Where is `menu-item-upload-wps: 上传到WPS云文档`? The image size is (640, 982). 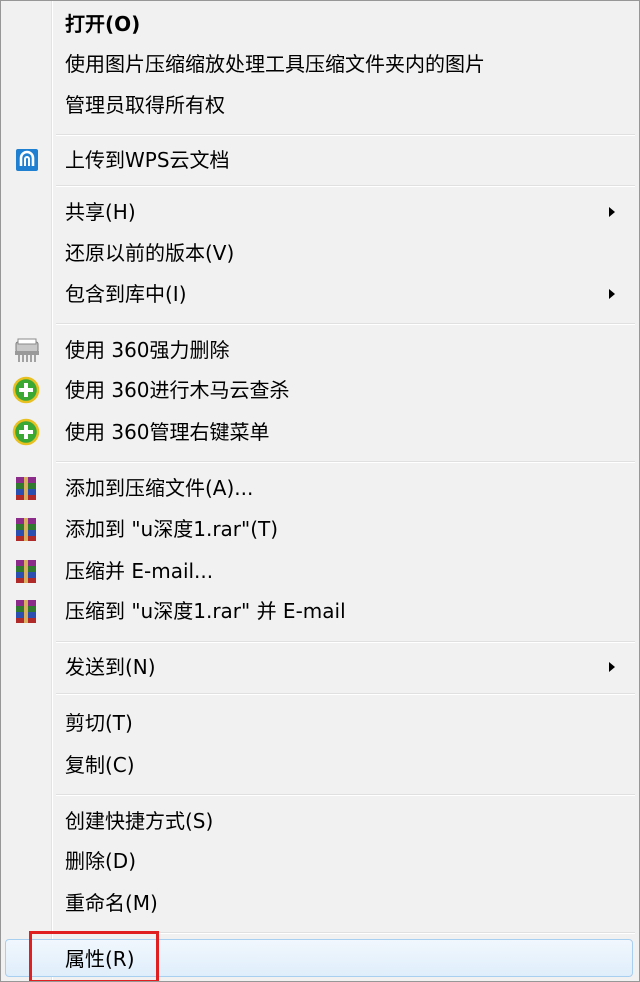
menu-item-upload-wps: 上传到WPS云文档 is located at coordinates (320, 160).